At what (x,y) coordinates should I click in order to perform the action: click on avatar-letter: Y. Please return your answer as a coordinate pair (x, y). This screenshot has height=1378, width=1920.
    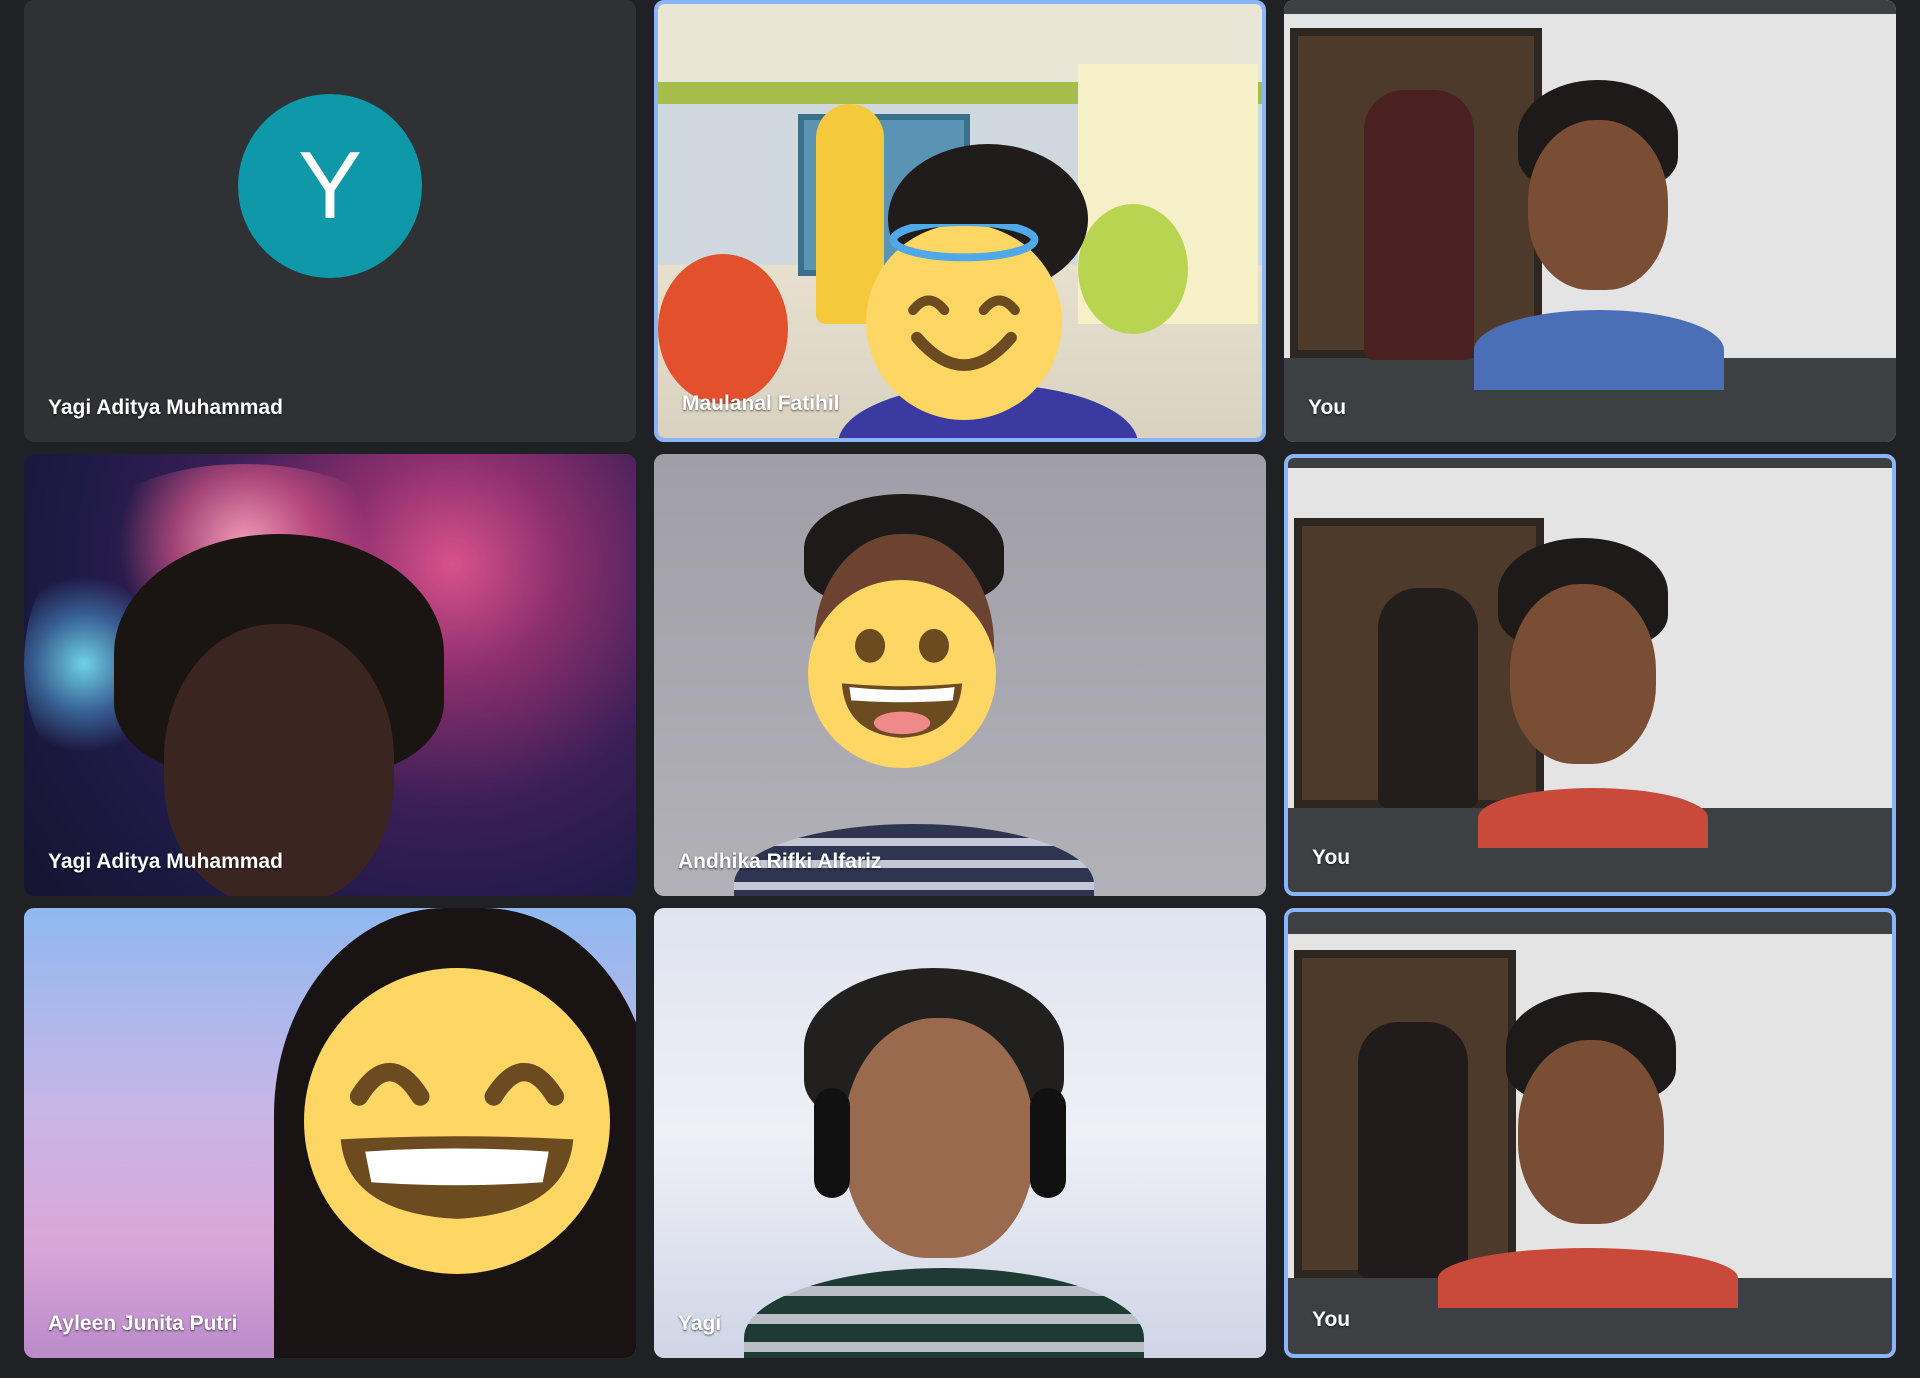
    Looking at the image, I should click on (330, 185).